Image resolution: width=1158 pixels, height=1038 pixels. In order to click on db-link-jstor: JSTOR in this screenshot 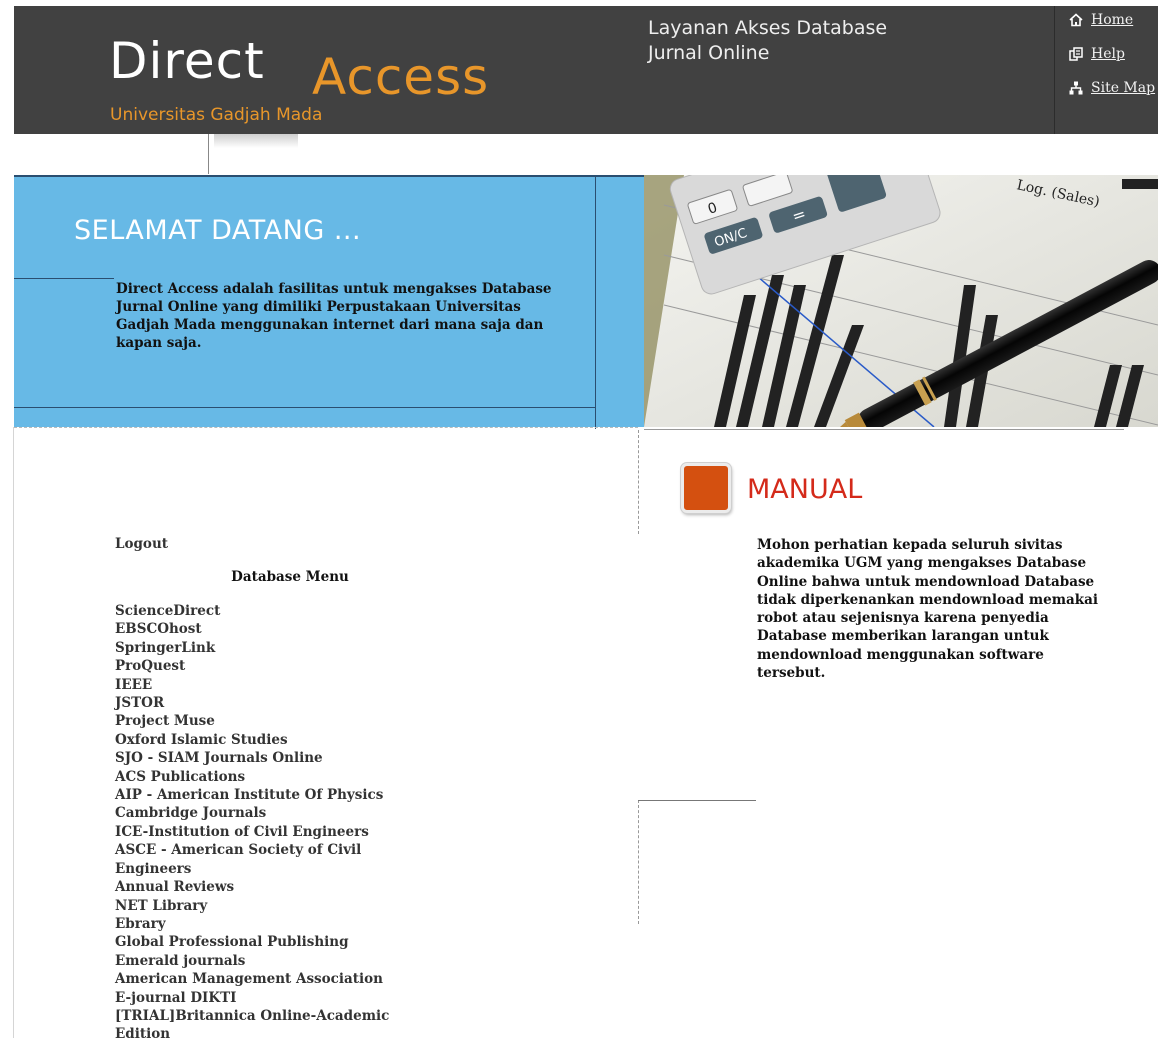, I will do `click(272, 703)`.